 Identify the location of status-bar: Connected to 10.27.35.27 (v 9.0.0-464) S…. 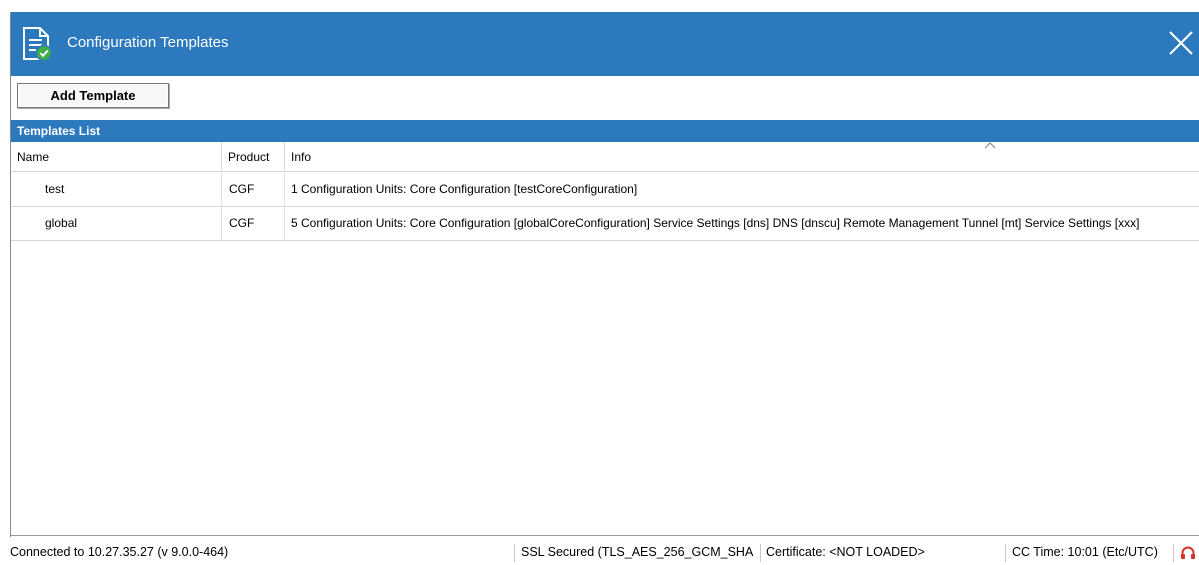
(599, 552).